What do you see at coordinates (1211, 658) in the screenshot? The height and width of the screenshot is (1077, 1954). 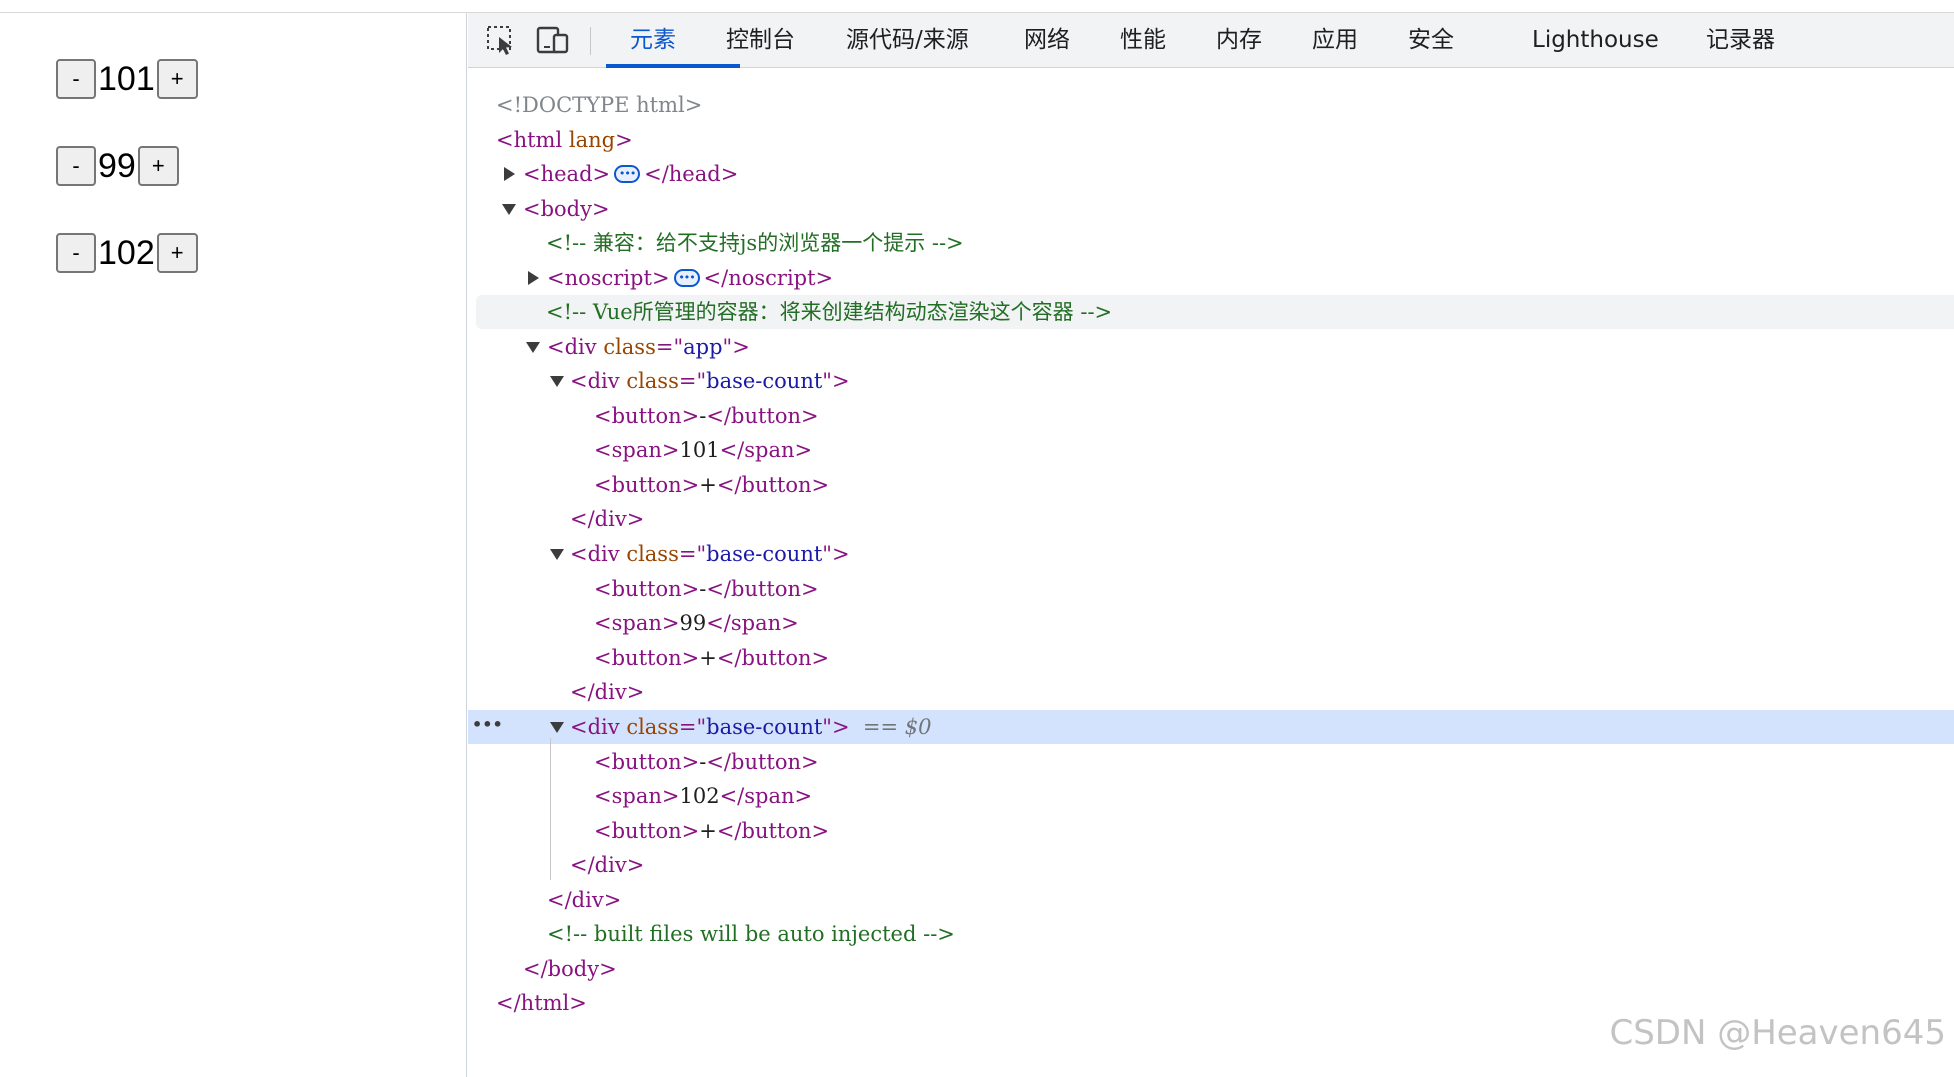 I see `tree-row-button-plus-2: <button>+</button>` at bounding box center [1211, 658].